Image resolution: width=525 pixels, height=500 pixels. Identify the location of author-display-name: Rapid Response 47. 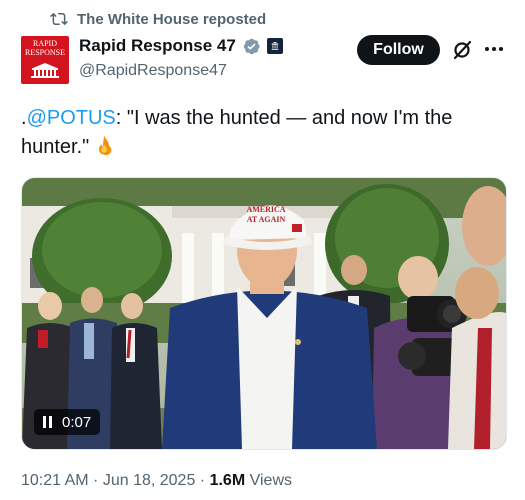
(157, 46).